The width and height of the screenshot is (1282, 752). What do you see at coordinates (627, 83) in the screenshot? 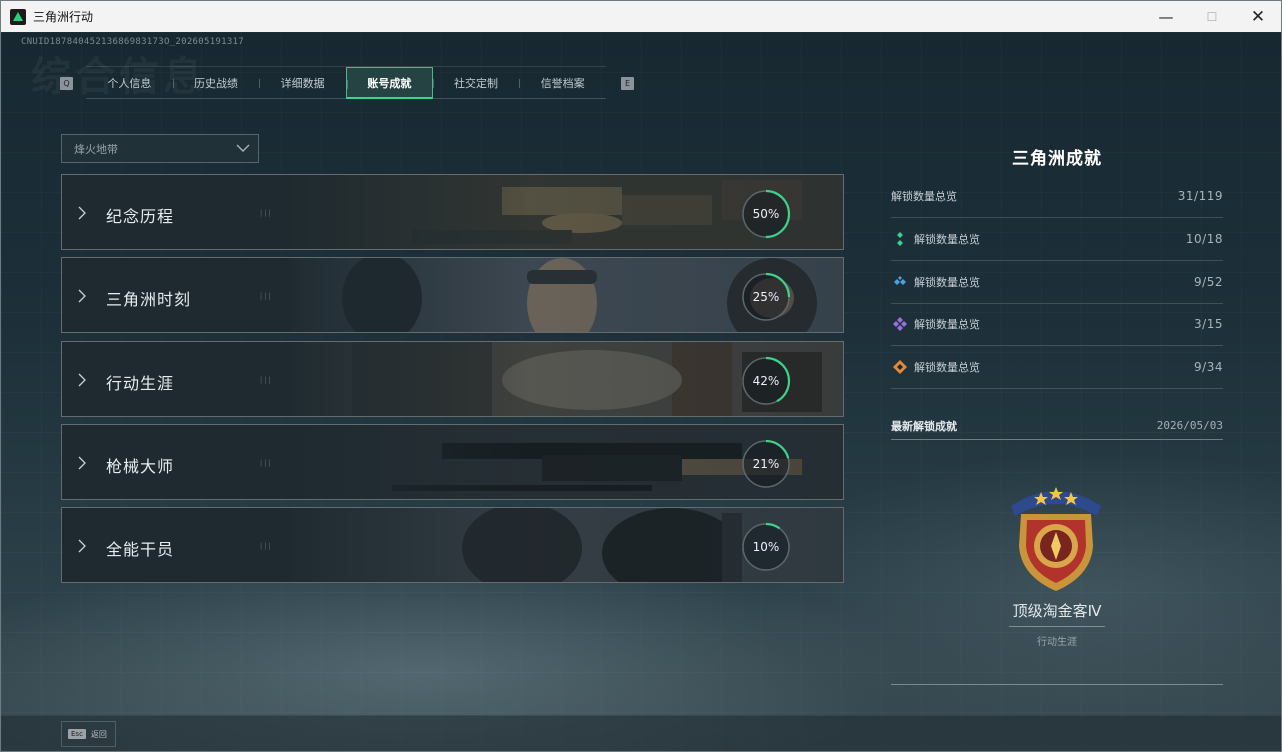
I see `next-tab-key-hint: E` at bounding box center [627, 83].